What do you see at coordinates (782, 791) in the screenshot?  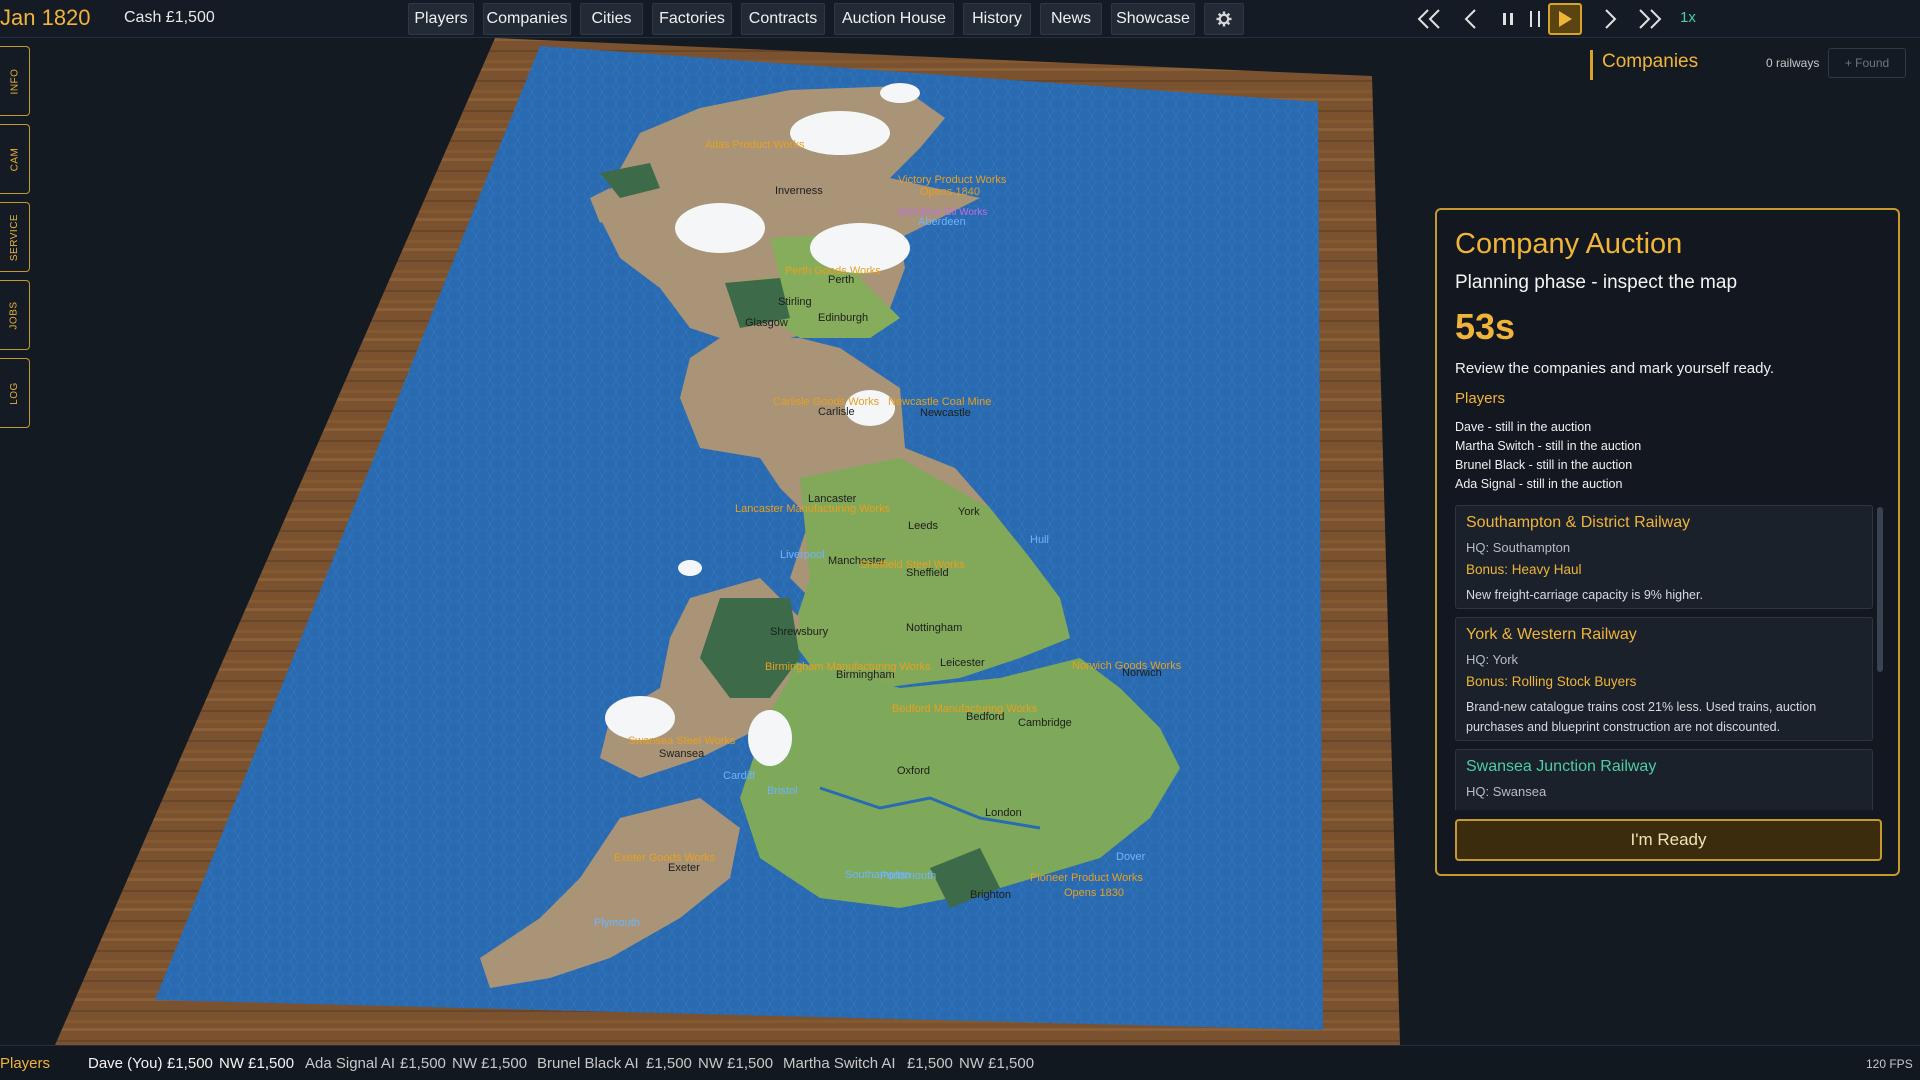 I see `city-label: Bristol` at bounding box center [782, 791].